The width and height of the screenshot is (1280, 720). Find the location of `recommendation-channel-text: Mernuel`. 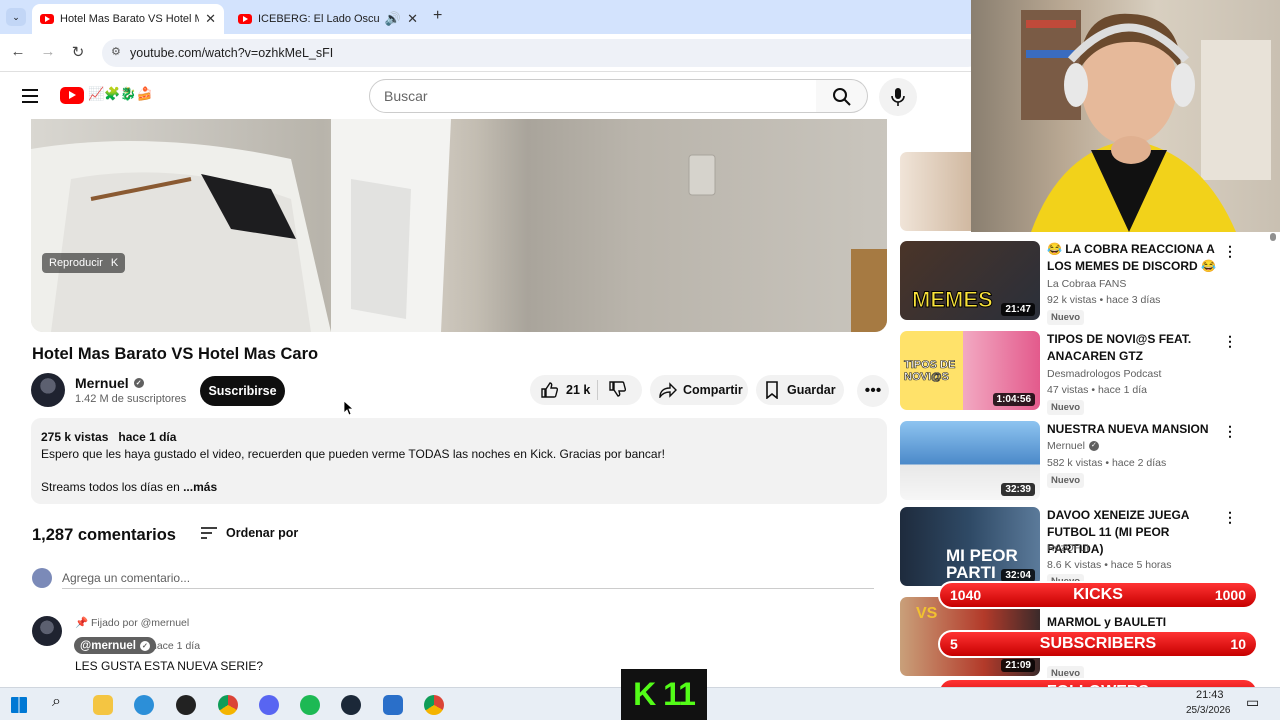

recommendation-channel-text: Mernuel is located at coordinates (1066, 446).